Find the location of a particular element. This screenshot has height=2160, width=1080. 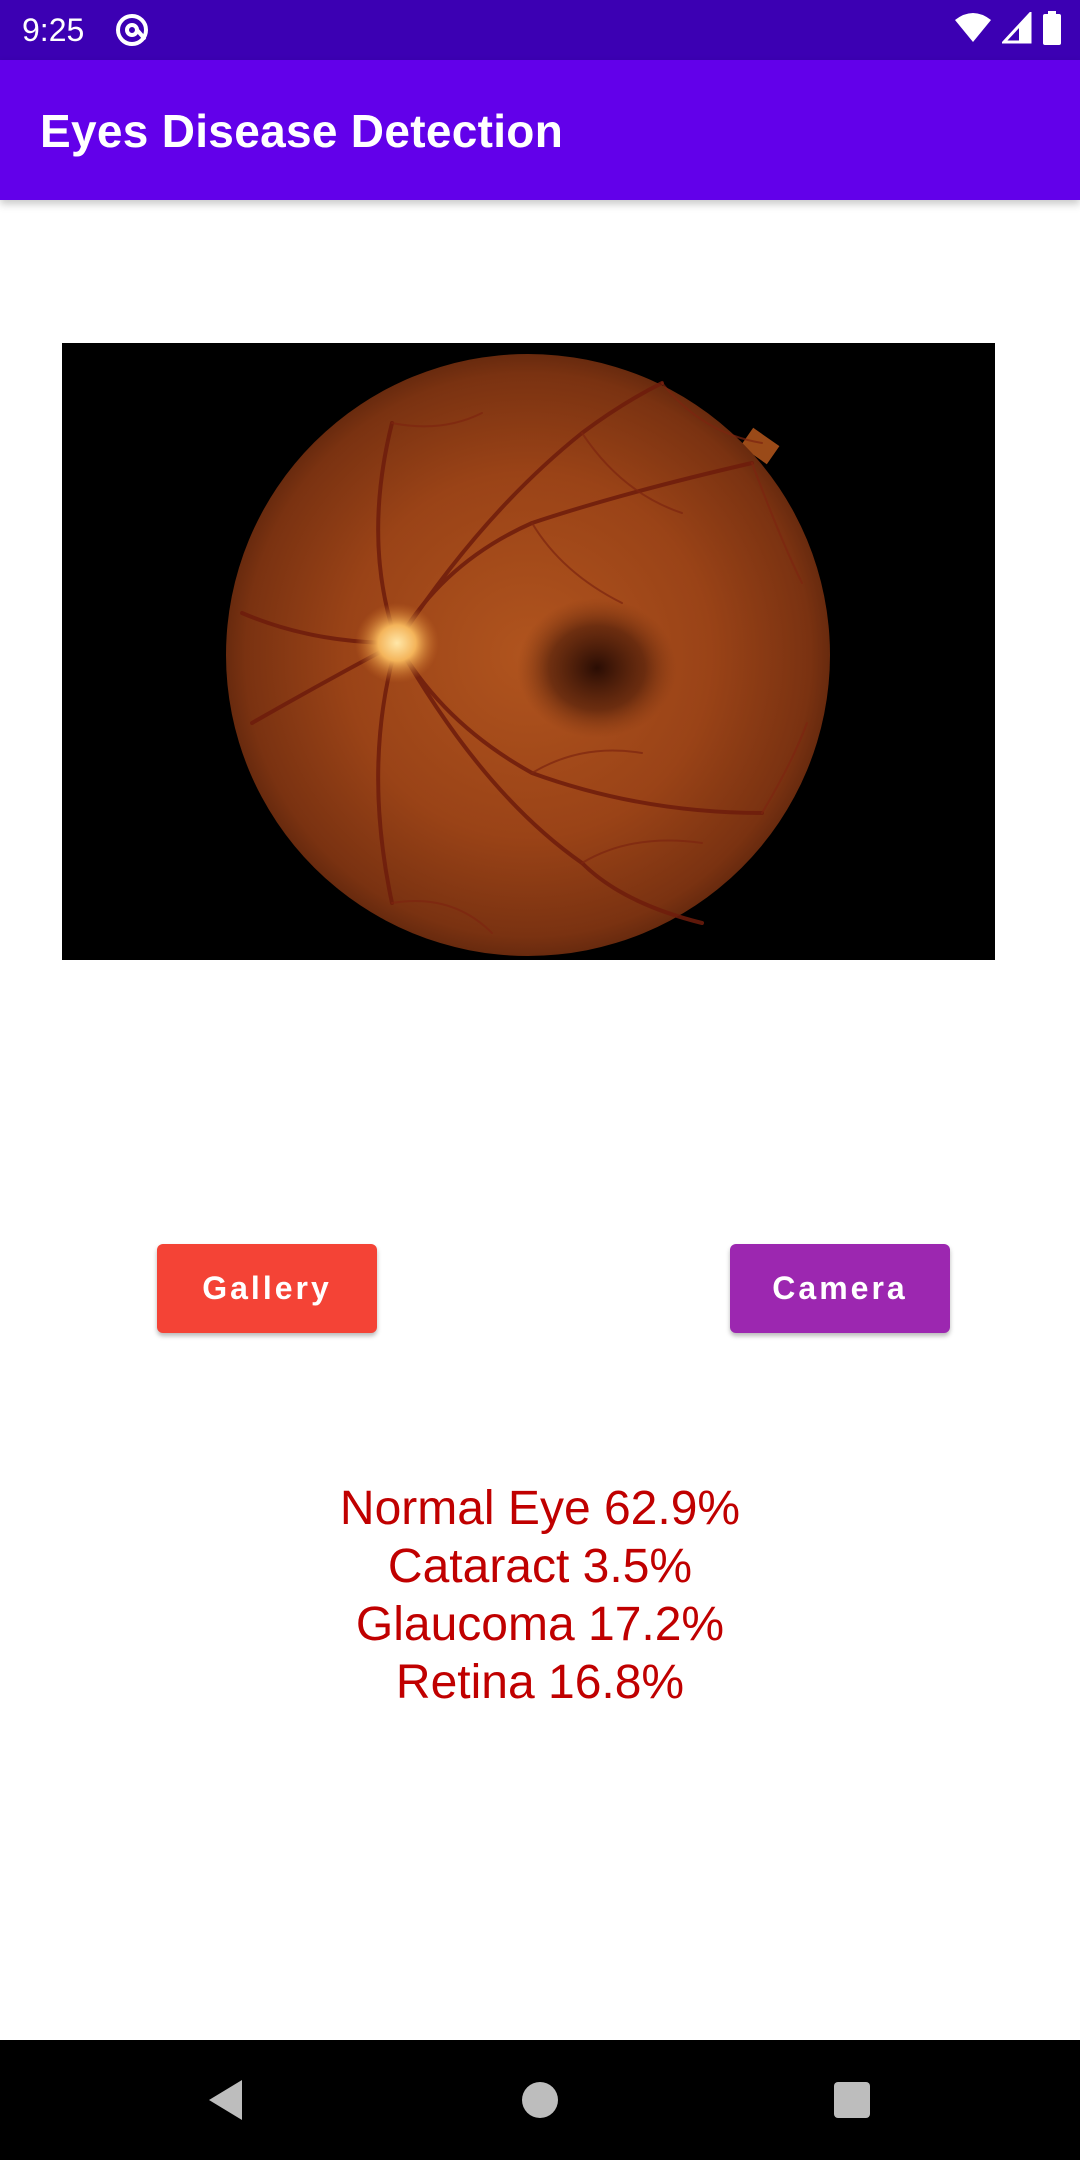

cell-signal-icon is located at coordinates (1016, 29).